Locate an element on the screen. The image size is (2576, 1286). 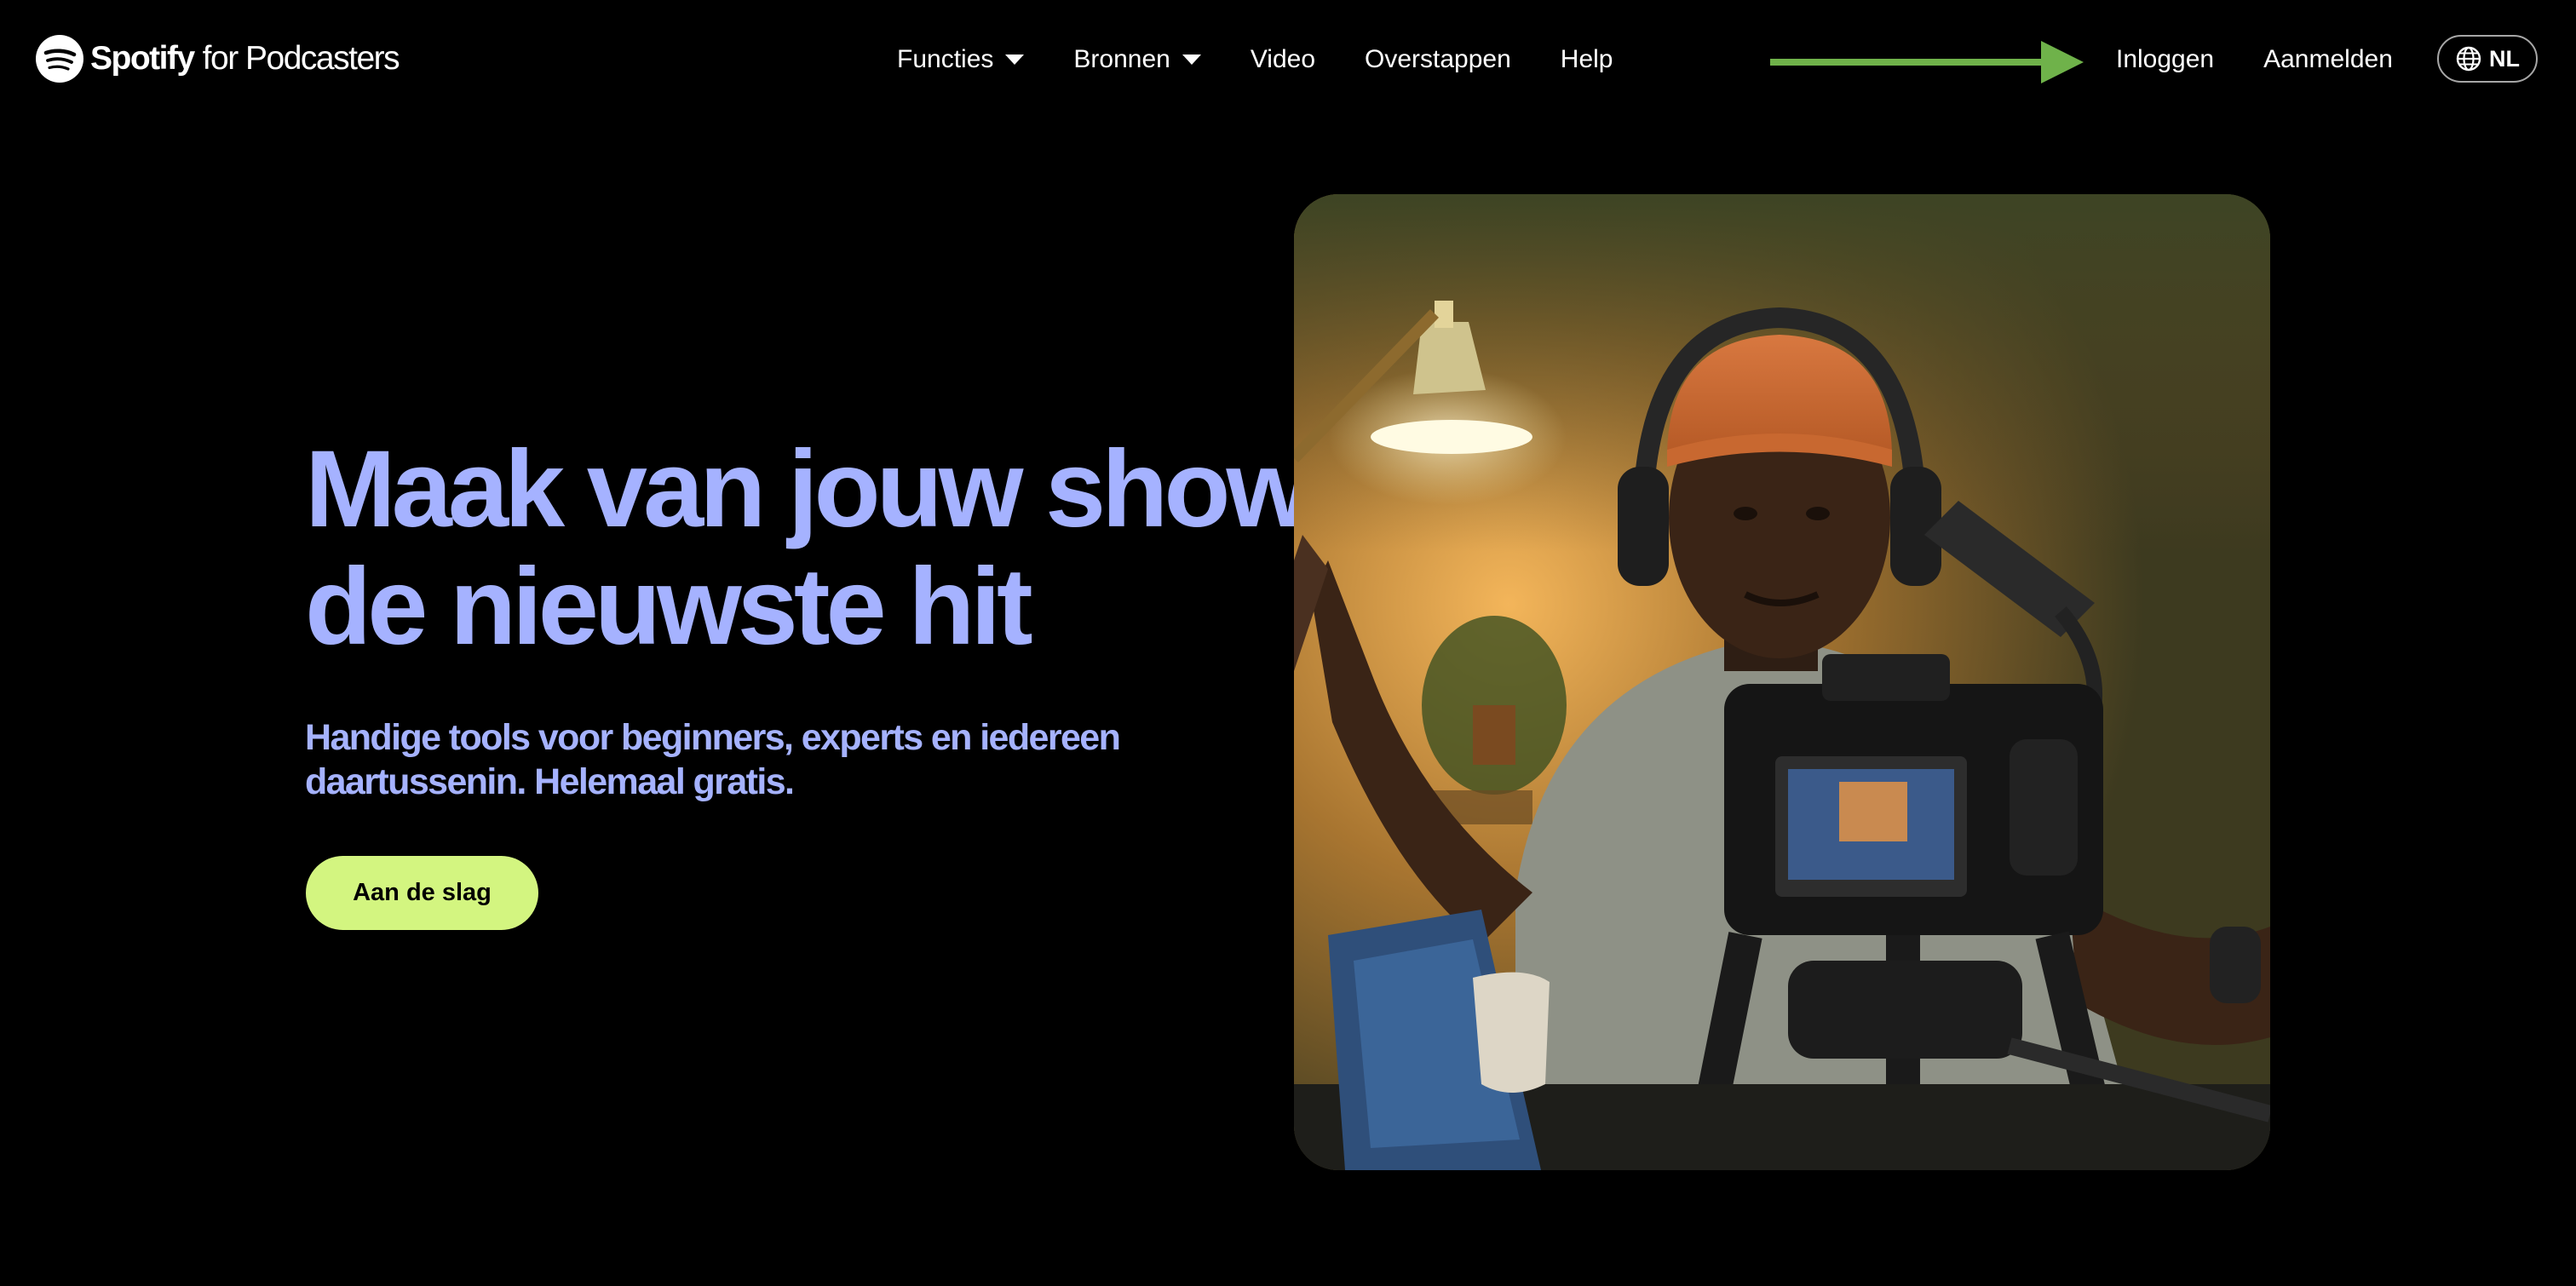
signup-link: Aanmelden is located at coordinates (2328, 60).